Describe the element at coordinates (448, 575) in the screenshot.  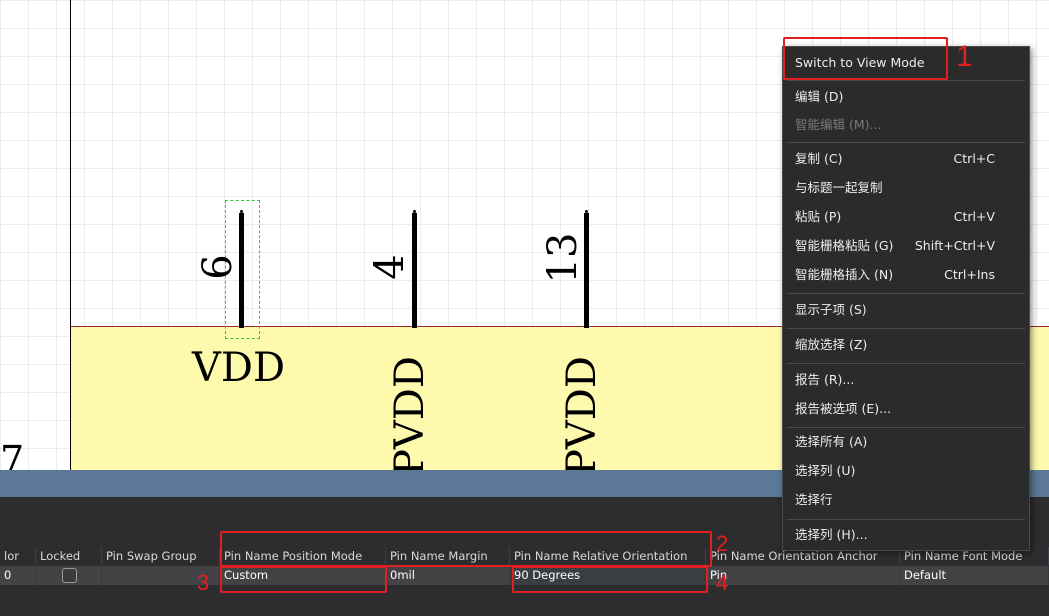
I see `cell-pin-name-margin: 0mil` at that location.